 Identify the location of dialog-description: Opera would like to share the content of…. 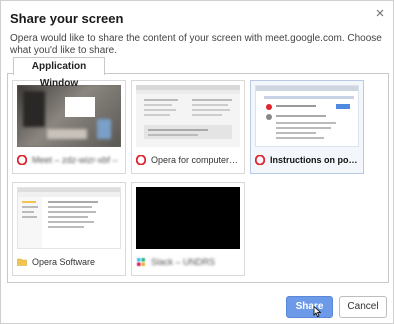
(196, 44).